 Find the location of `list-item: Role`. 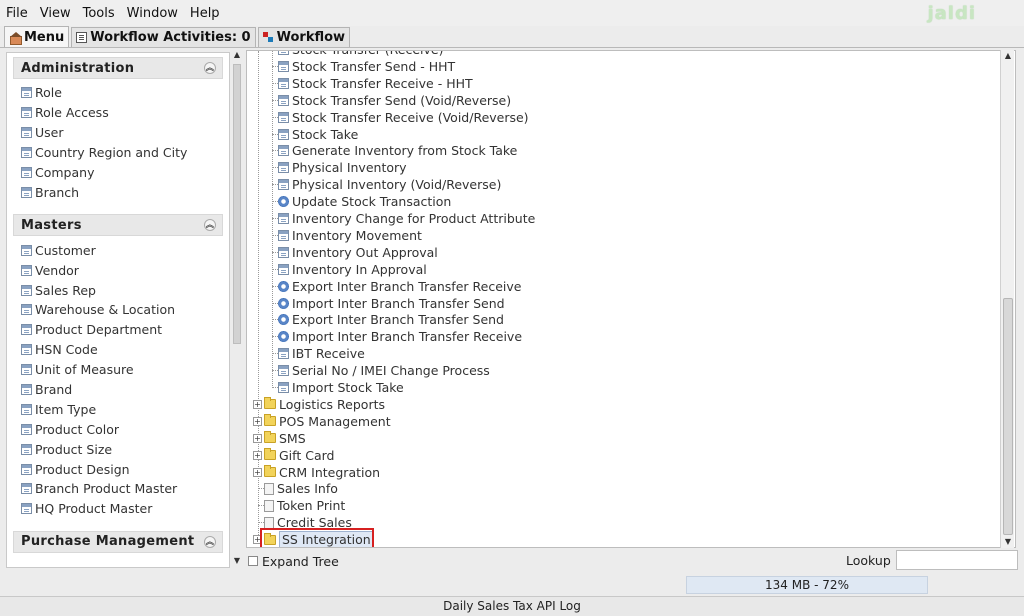

list-item: Role is located at coordinates (122, 93).